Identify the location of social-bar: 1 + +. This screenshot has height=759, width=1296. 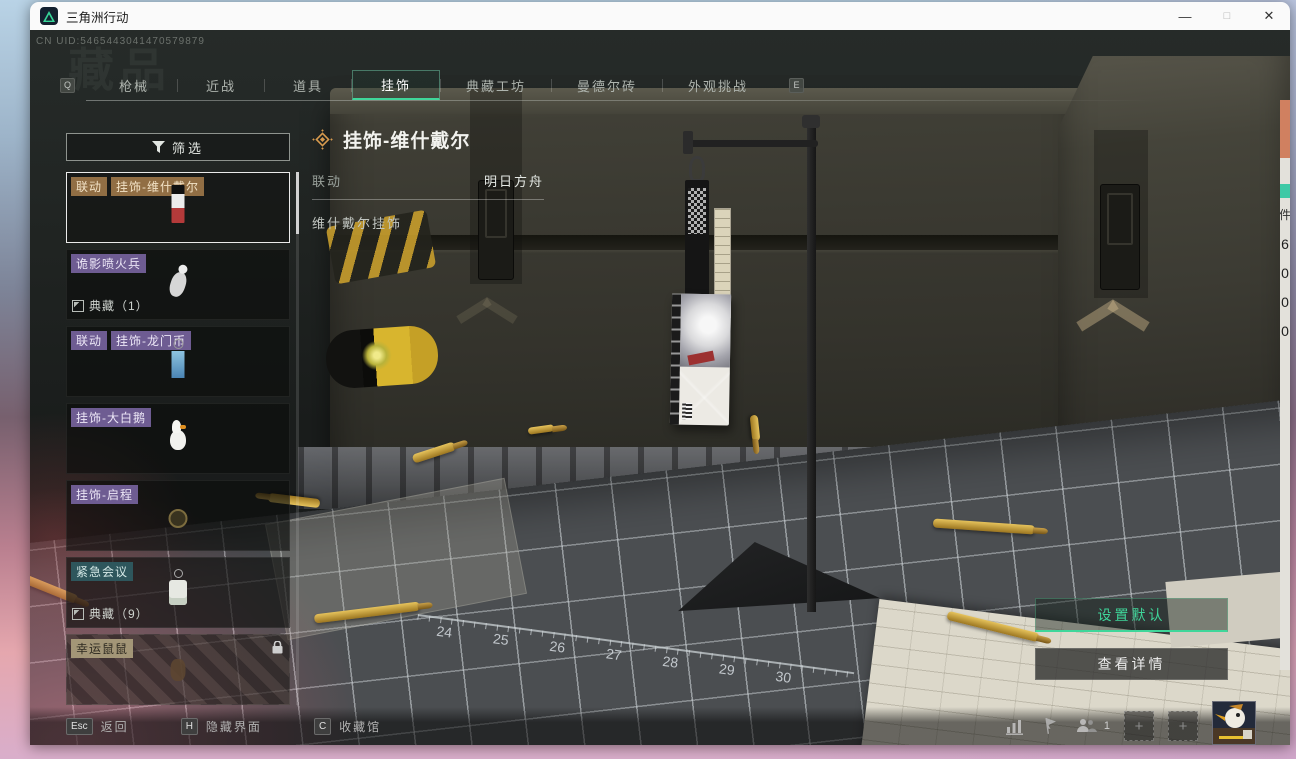
(1130, 723).